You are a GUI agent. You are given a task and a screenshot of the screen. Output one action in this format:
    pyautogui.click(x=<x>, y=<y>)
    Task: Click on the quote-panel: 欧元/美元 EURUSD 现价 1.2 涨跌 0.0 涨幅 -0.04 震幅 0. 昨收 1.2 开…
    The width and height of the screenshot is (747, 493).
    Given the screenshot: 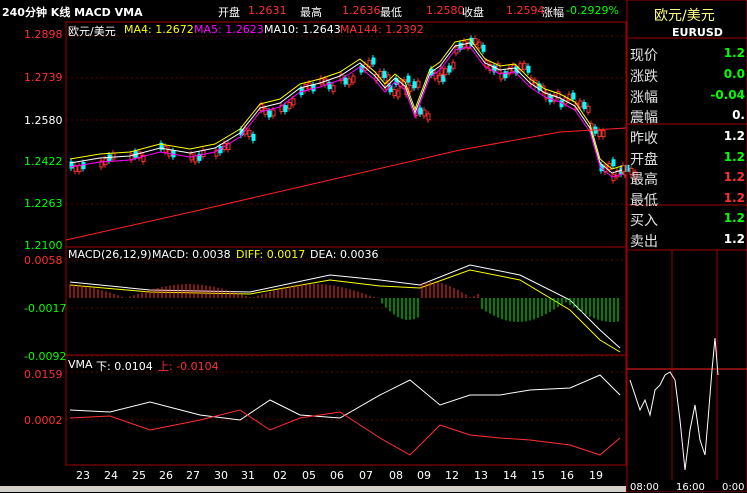 What is the action you would take?
    pyautogui.click(x=686, y=180)
    